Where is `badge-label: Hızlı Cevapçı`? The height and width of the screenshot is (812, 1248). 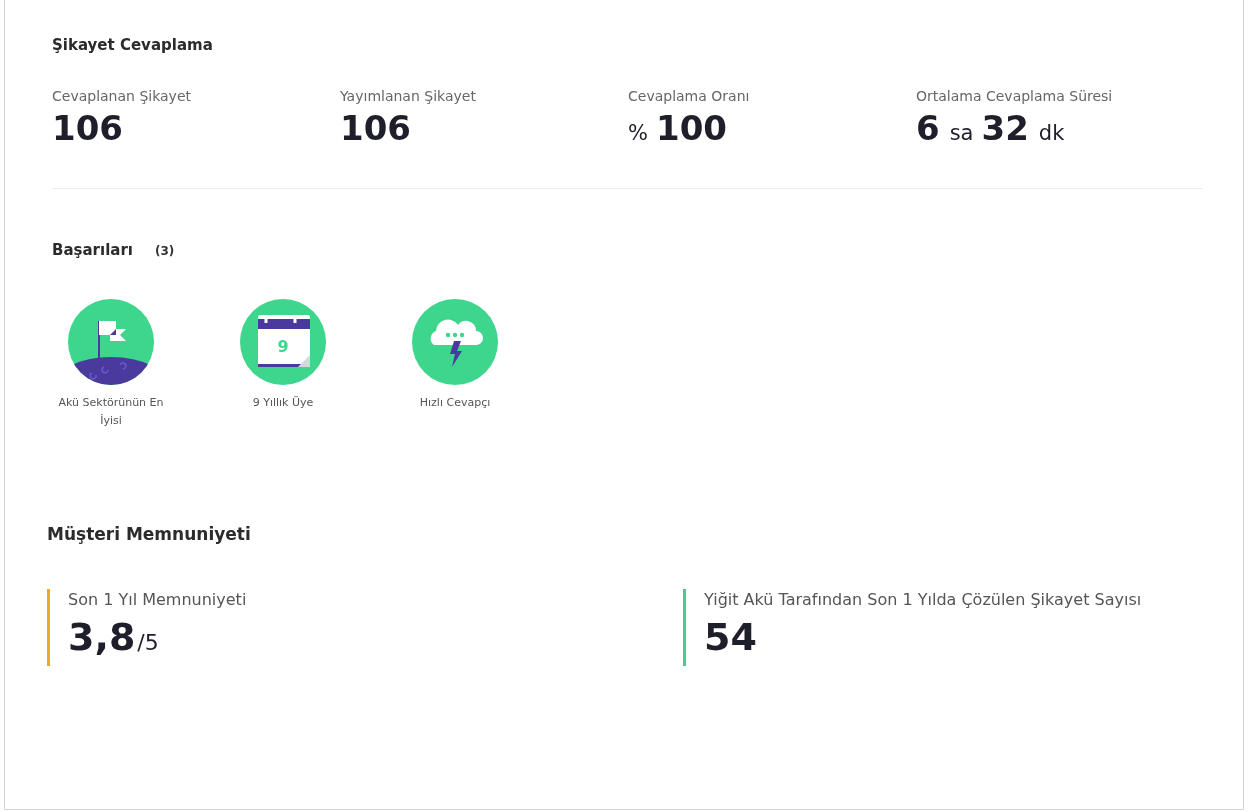 badge-label: Hızlı Cevapçı is located at coordinates (455, 403).